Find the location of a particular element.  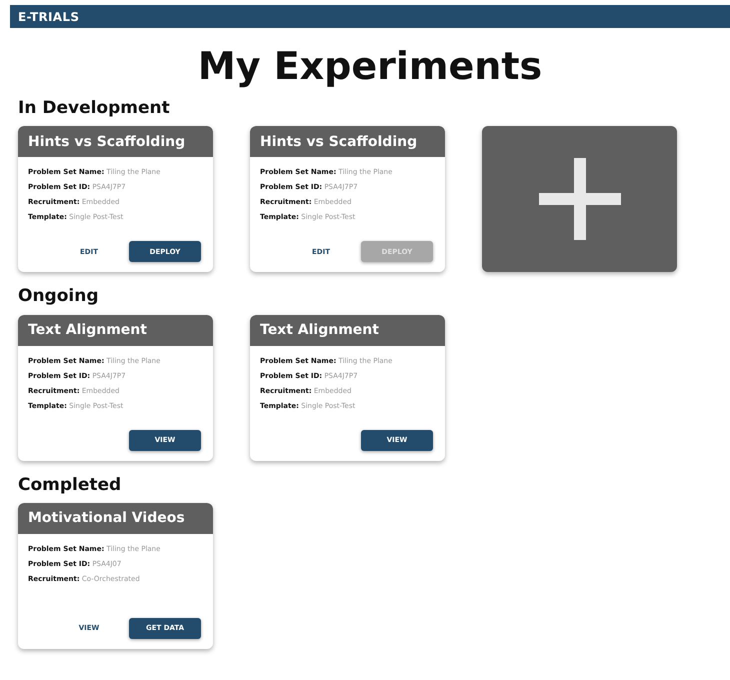

card-title: Motivational Videos is located at coordinates (106, 518).